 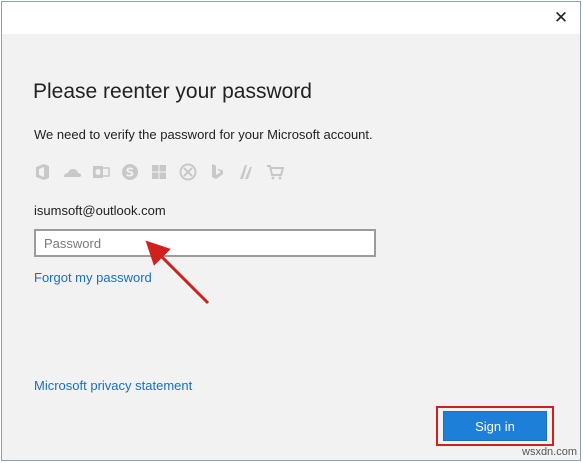 What do you see at coordinates (101, 172) in the screenshot?
I see `outlook-icon` at bounding box center [101, 172].